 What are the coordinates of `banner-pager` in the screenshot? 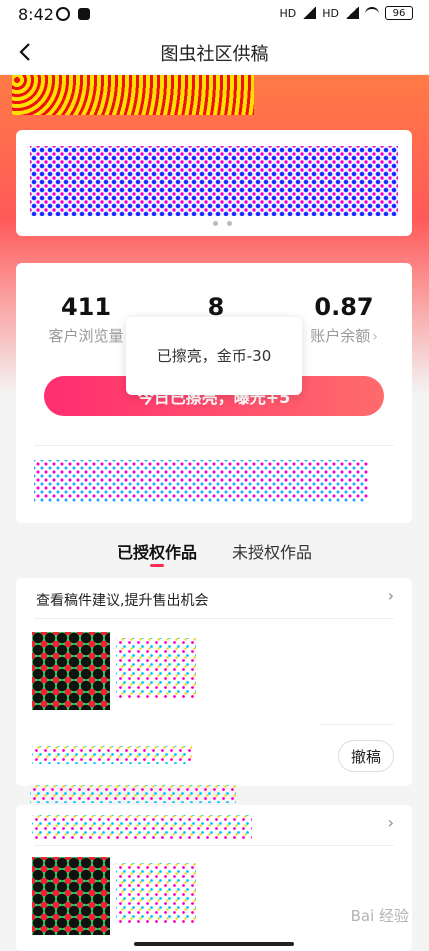 It's located at (214, 220).